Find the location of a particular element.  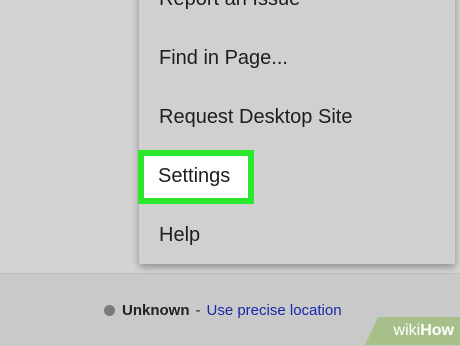

menu-item-request-desktop-site: Request Desktop Site is located at coordinates (255, 117).